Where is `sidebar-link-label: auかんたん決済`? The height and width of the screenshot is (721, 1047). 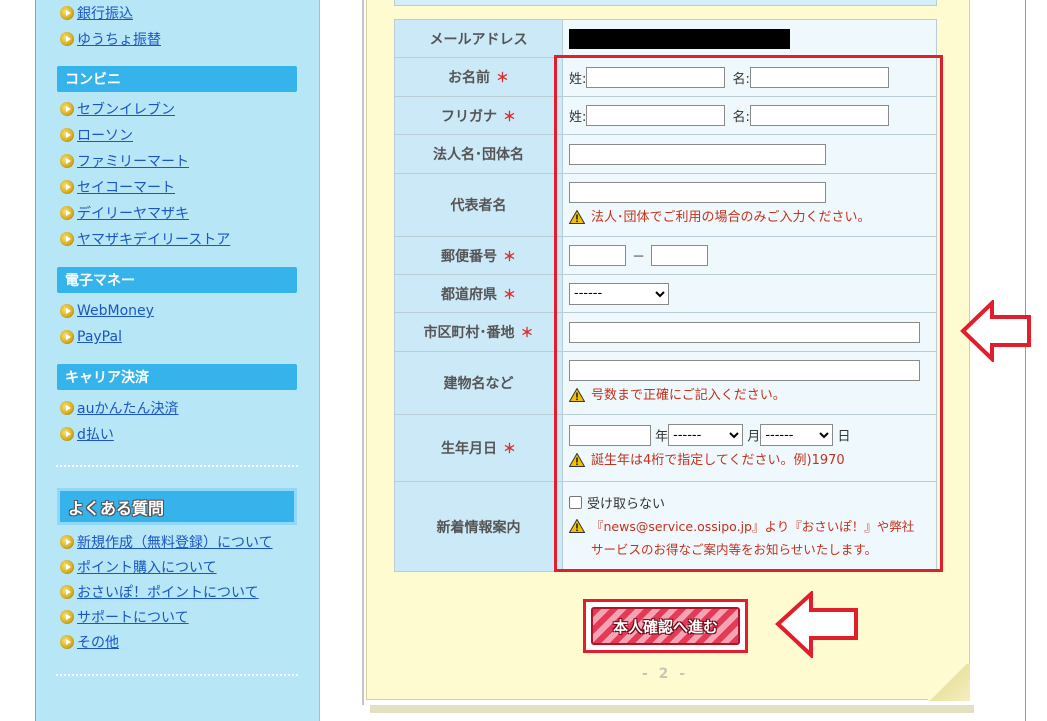
sidebar-link-label: auかんたん決済 is located at coordinates (127, 408).